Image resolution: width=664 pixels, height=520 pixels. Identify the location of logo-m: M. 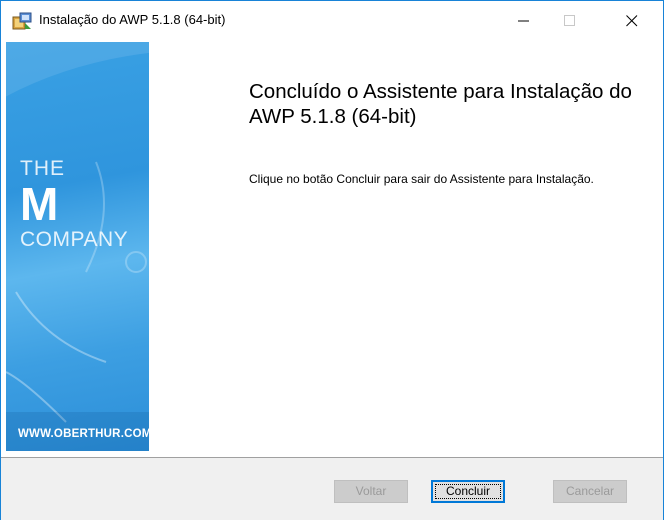
(39, 204).